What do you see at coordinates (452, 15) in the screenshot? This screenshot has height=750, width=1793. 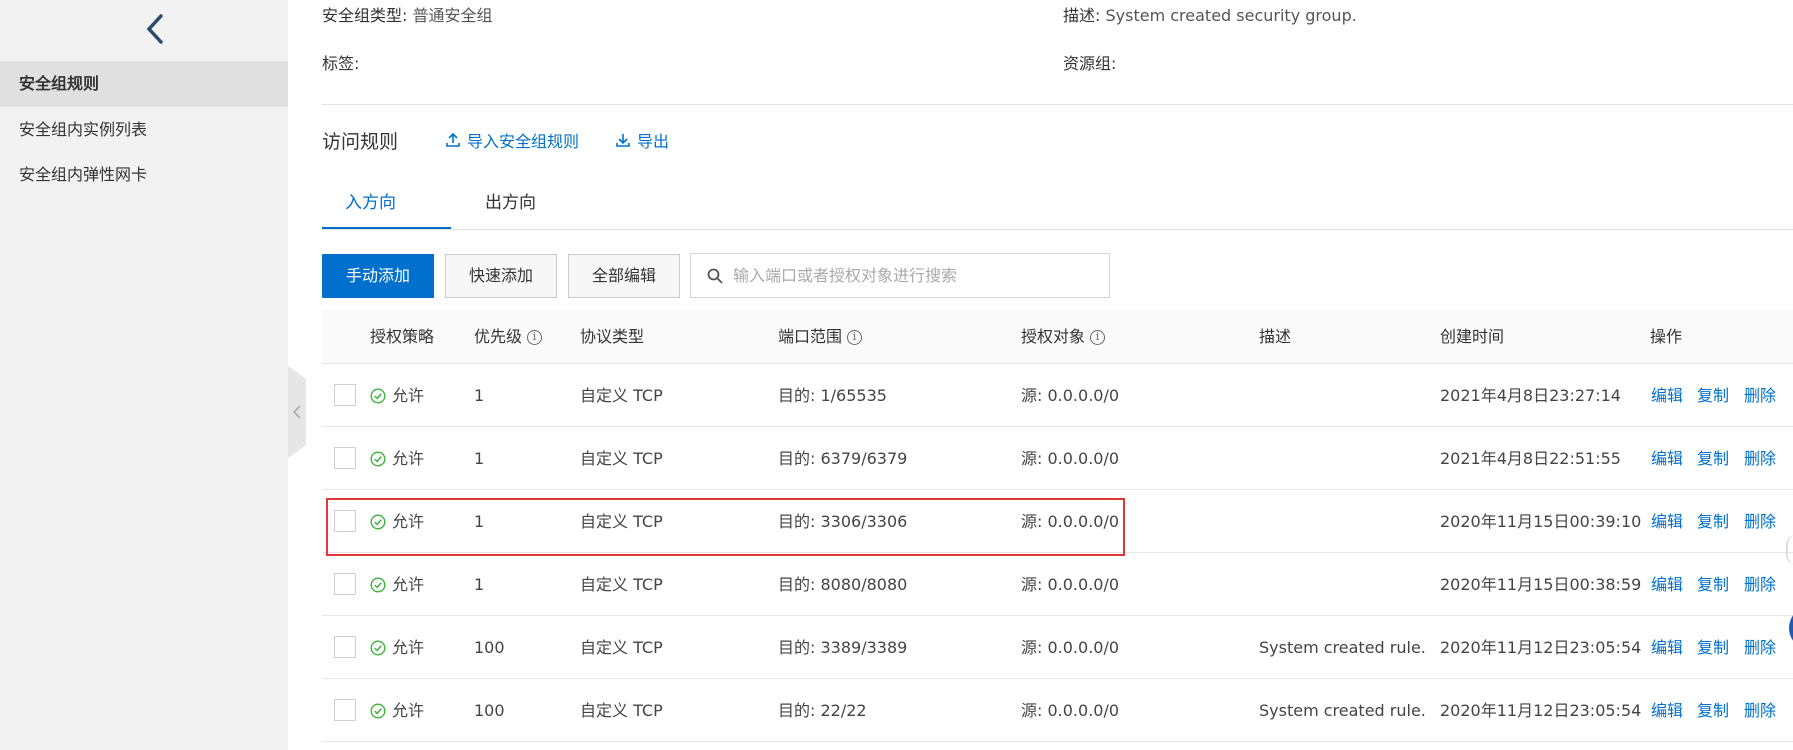 I see `info-type-value: 普通安全组` at bounding box center [452, 15].